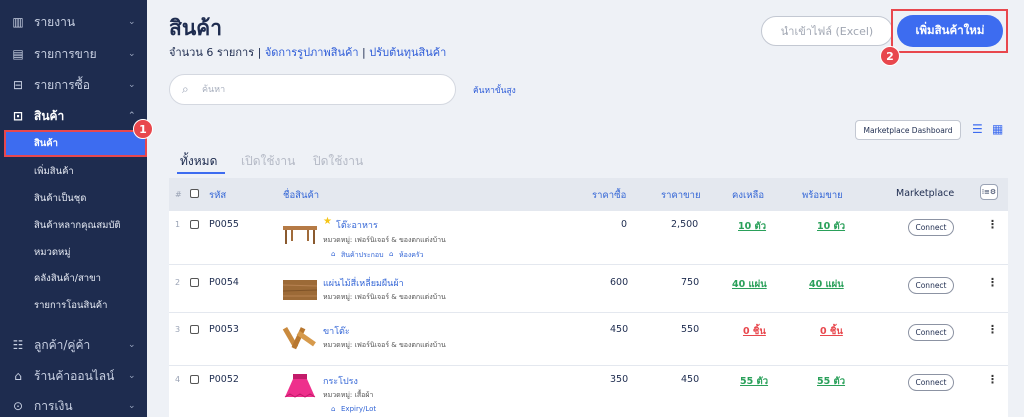  What do you see at coordinates (67, 278) in the screenshot?
I see `sidebar-subitem-label: คลังสินค้า/สาขา` at bounding box center [67, 278].